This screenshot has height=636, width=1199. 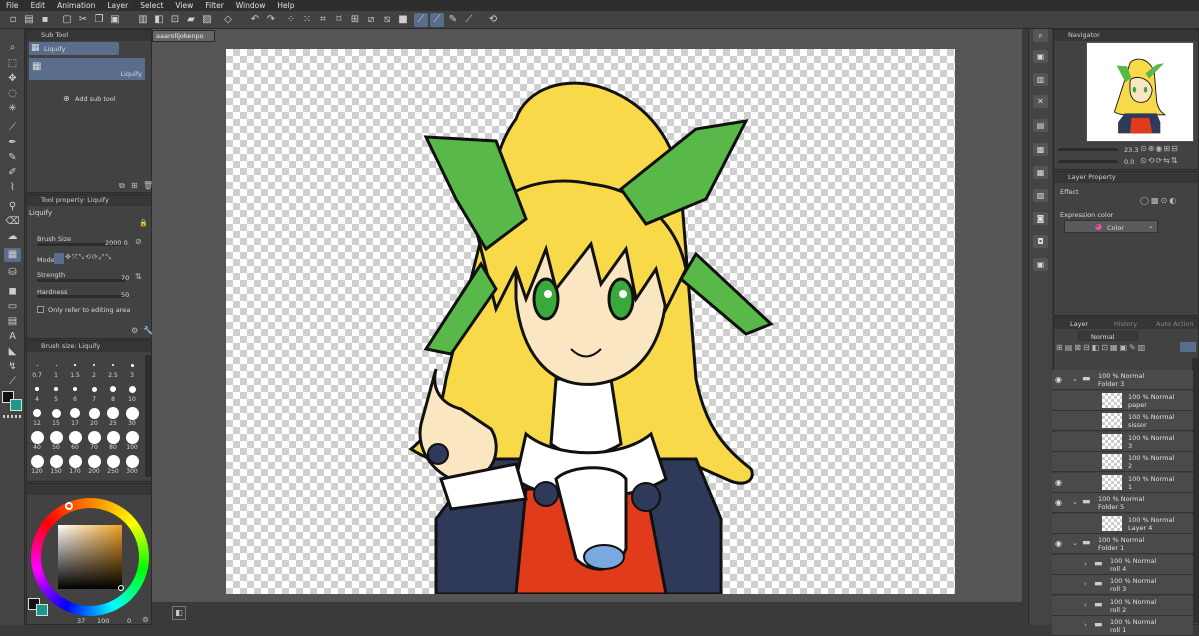 What do you see at coordinates (1040, 218) in the screenshot?
I see `material-icon-8: ◙` at bounding box center [1040, 218].